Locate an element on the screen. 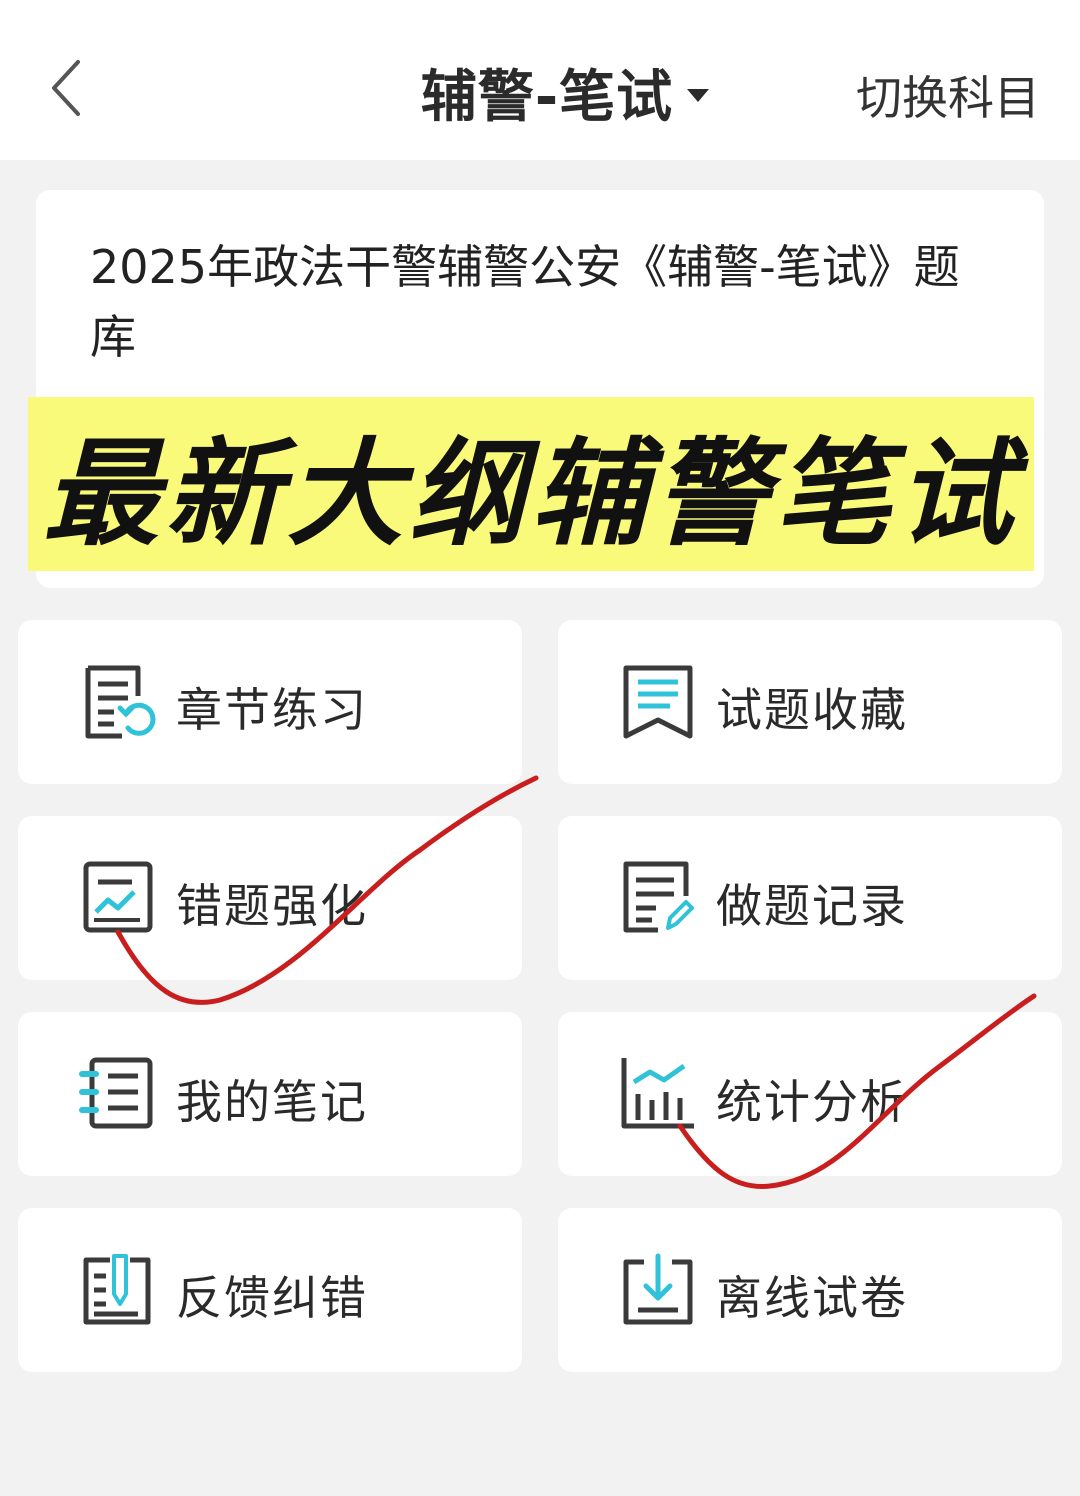 The width and height of the screenshot is (1080, 1496). page-title: 辅警-笔试 is located at coordinates (547, 97).